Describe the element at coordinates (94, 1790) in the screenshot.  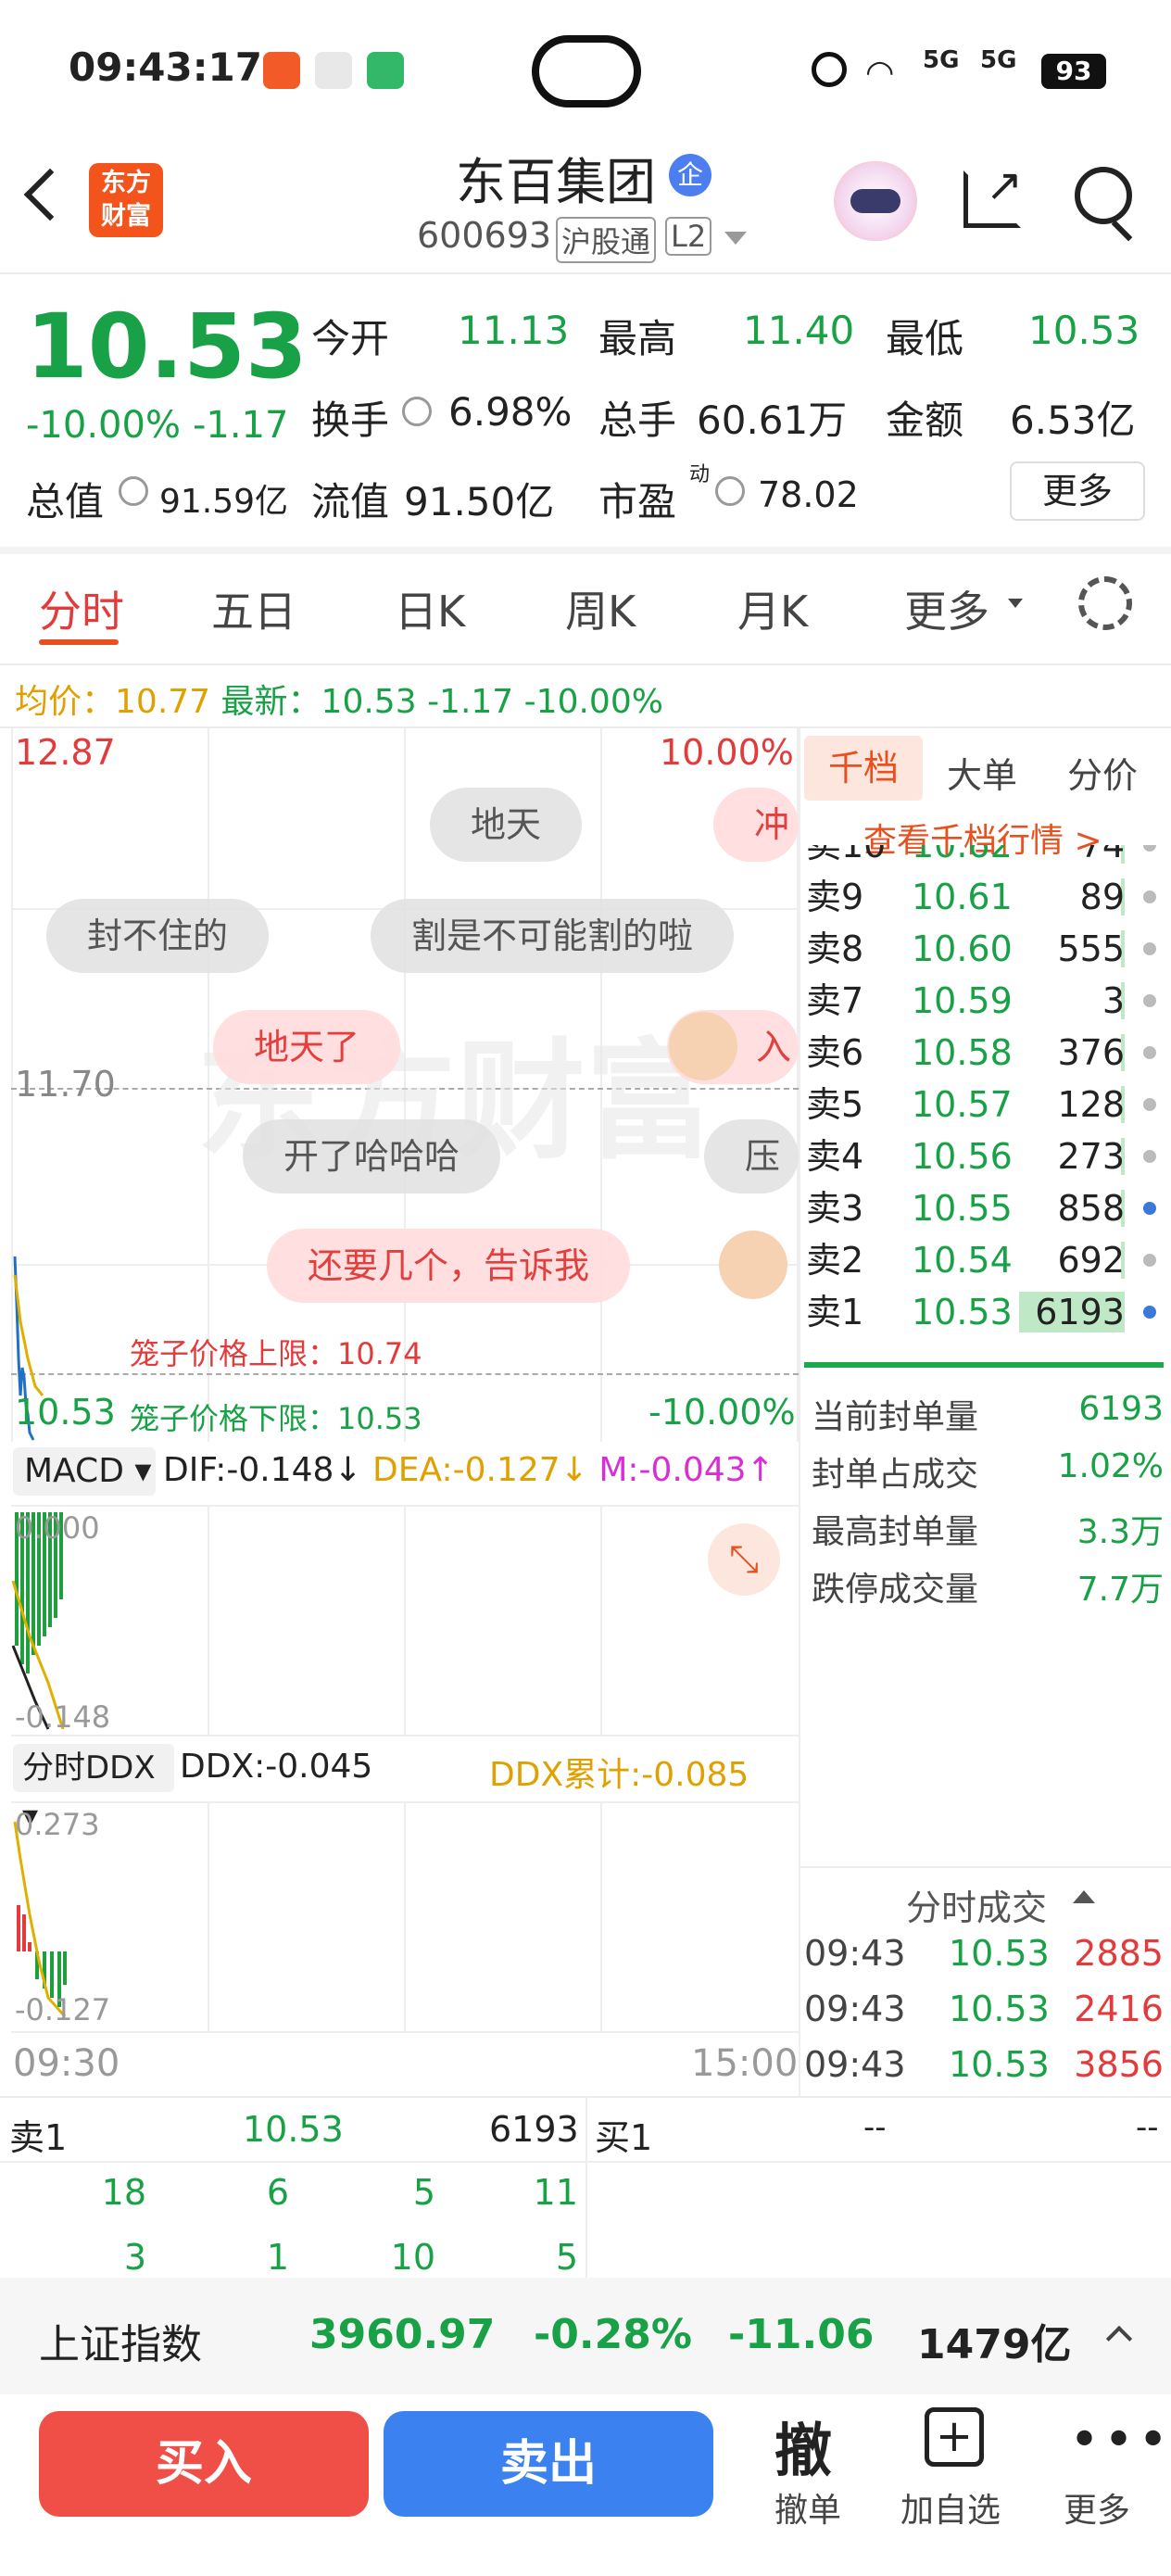
I see `ddx-selector: 分时DDX ▾` at that location.